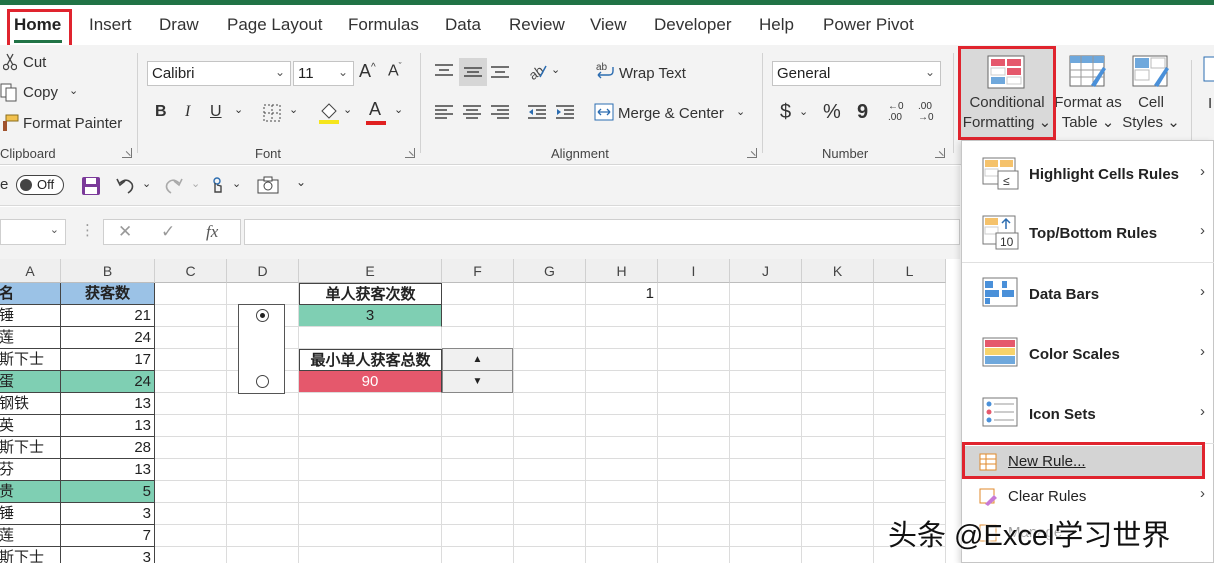 The height and width of the screenshot is (563, 1214). What do you see at coordinates (1088, 353) in the screenshot?
I see `menu-item-color-scales: Color Scales ›` at bounding box center [1088, 353].